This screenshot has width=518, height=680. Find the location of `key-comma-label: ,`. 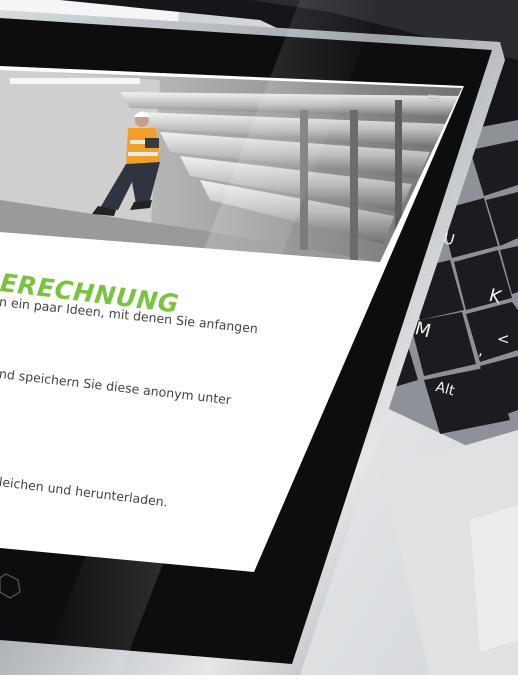

key-comma-label: , is located at coordinates (480, 350).